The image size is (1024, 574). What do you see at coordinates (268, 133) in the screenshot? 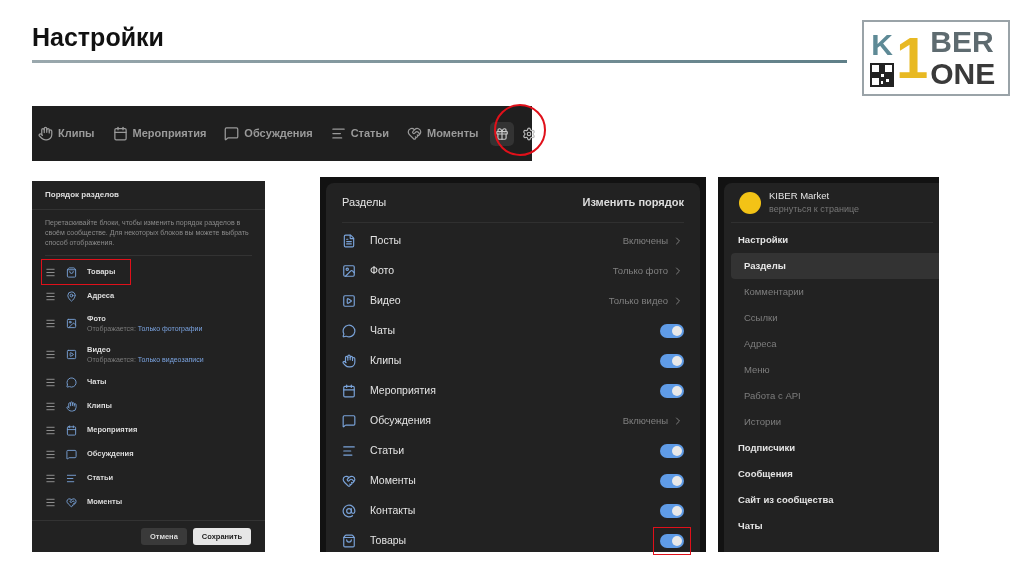
I see `toolbar-tab: Обсуждения` at bounding box center [268, 133].